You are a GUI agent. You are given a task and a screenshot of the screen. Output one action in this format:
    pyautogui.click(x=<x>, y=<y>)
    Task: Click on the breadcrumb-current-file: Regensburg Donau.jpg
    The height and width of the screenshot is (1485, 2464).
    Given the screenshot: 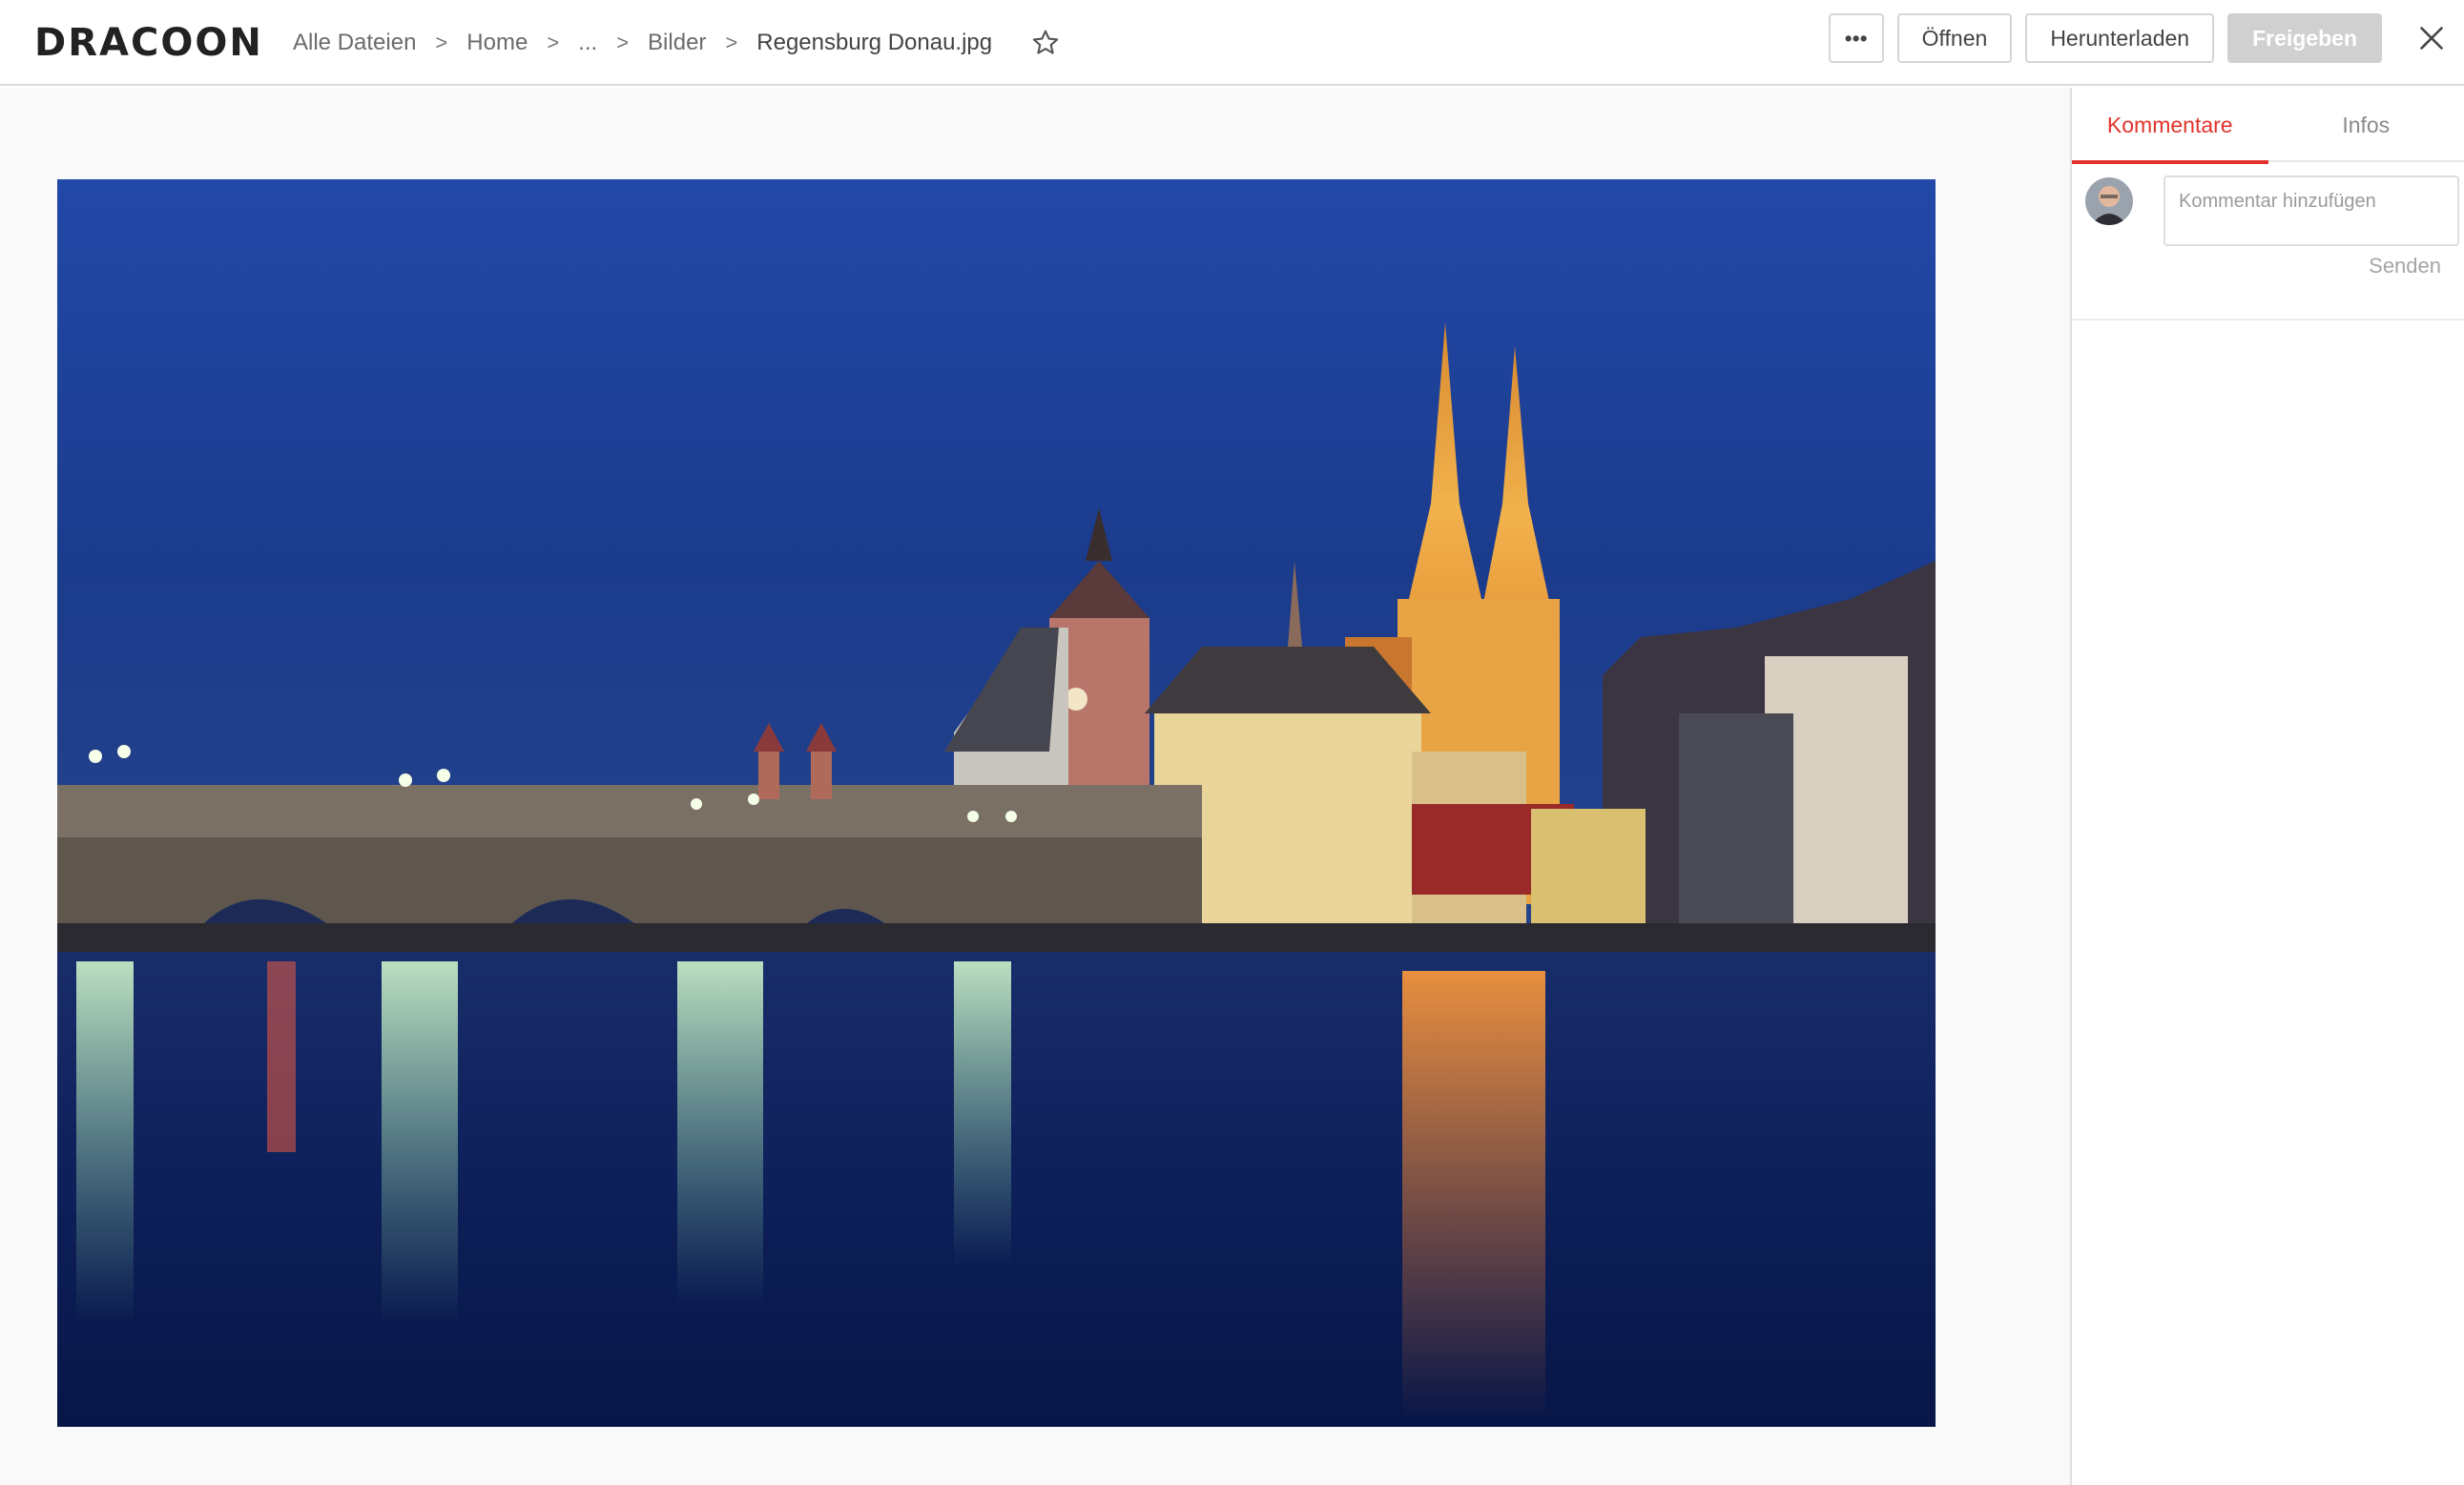 What is the action you would take?
    pyautogui.click(x=874, y=42)
    